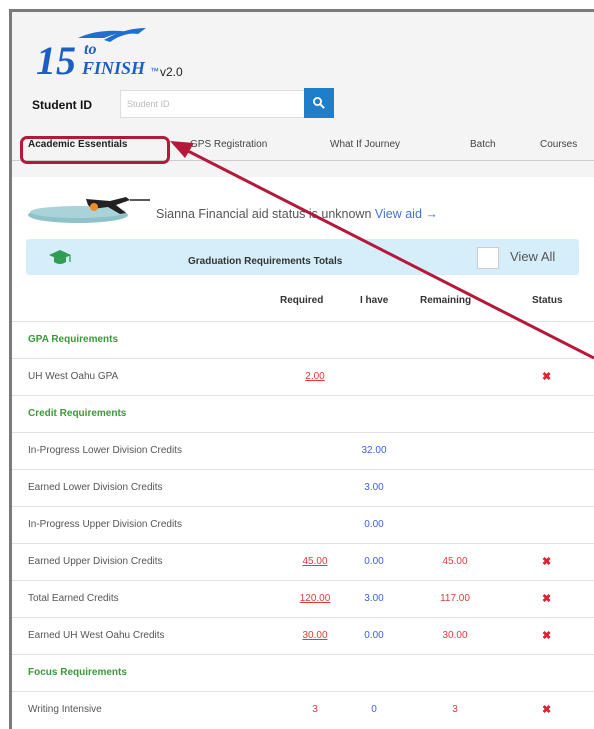 This screenshot has height=729, width=594. I want to click on required-value: 3, so click(315, 709).